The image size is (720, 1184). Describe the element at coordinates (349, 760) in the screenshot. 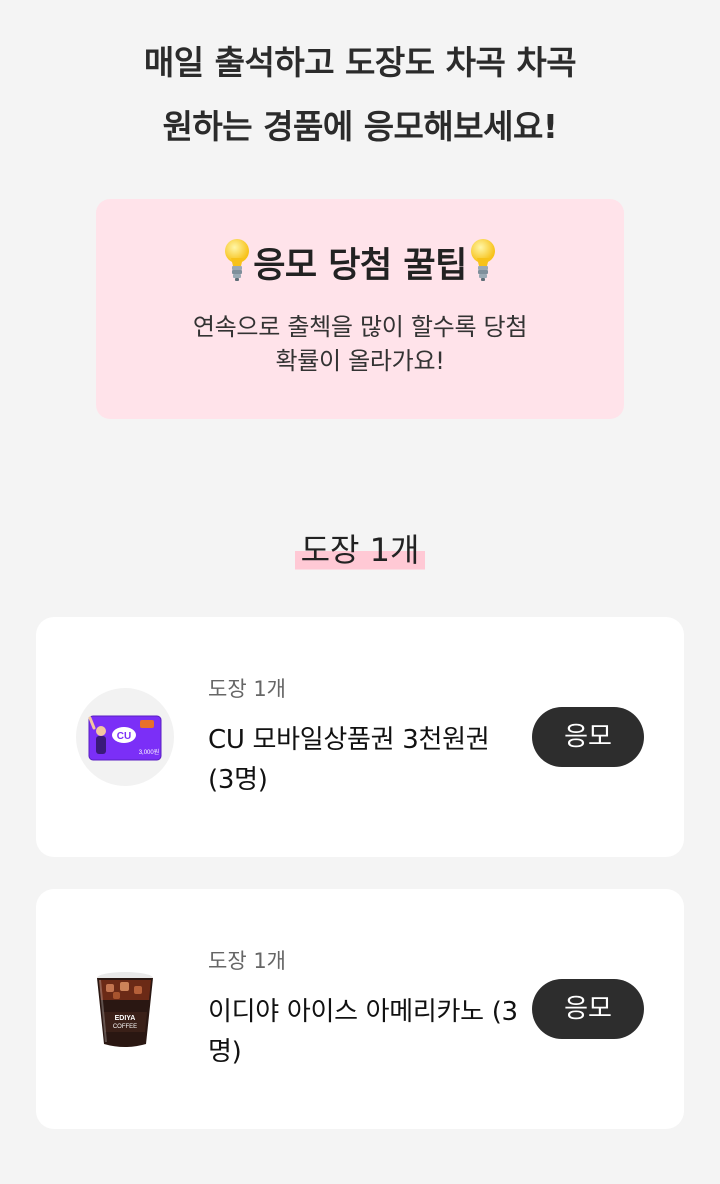

I see `prize-name: CU 모바일상품권 3천원권 (3명)` at that location.